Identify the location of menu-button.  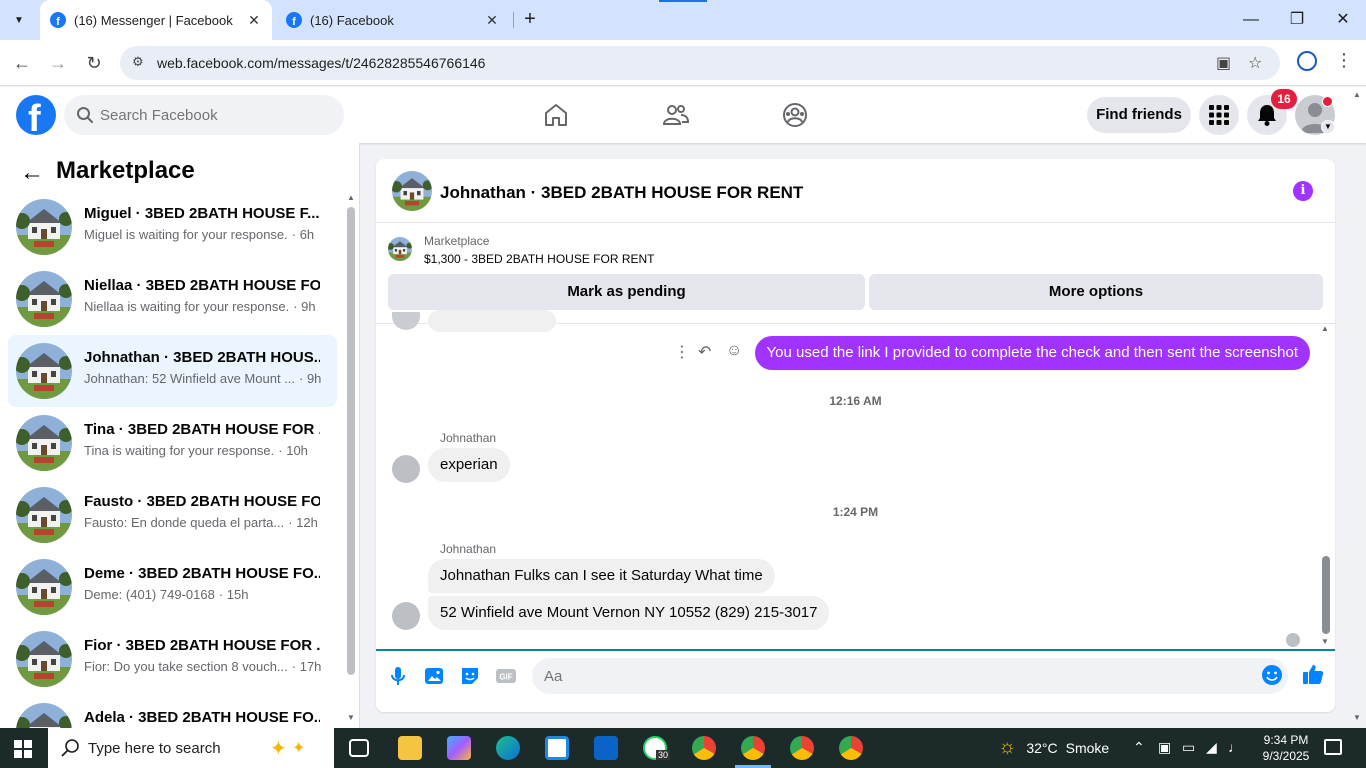
(1219, 115).